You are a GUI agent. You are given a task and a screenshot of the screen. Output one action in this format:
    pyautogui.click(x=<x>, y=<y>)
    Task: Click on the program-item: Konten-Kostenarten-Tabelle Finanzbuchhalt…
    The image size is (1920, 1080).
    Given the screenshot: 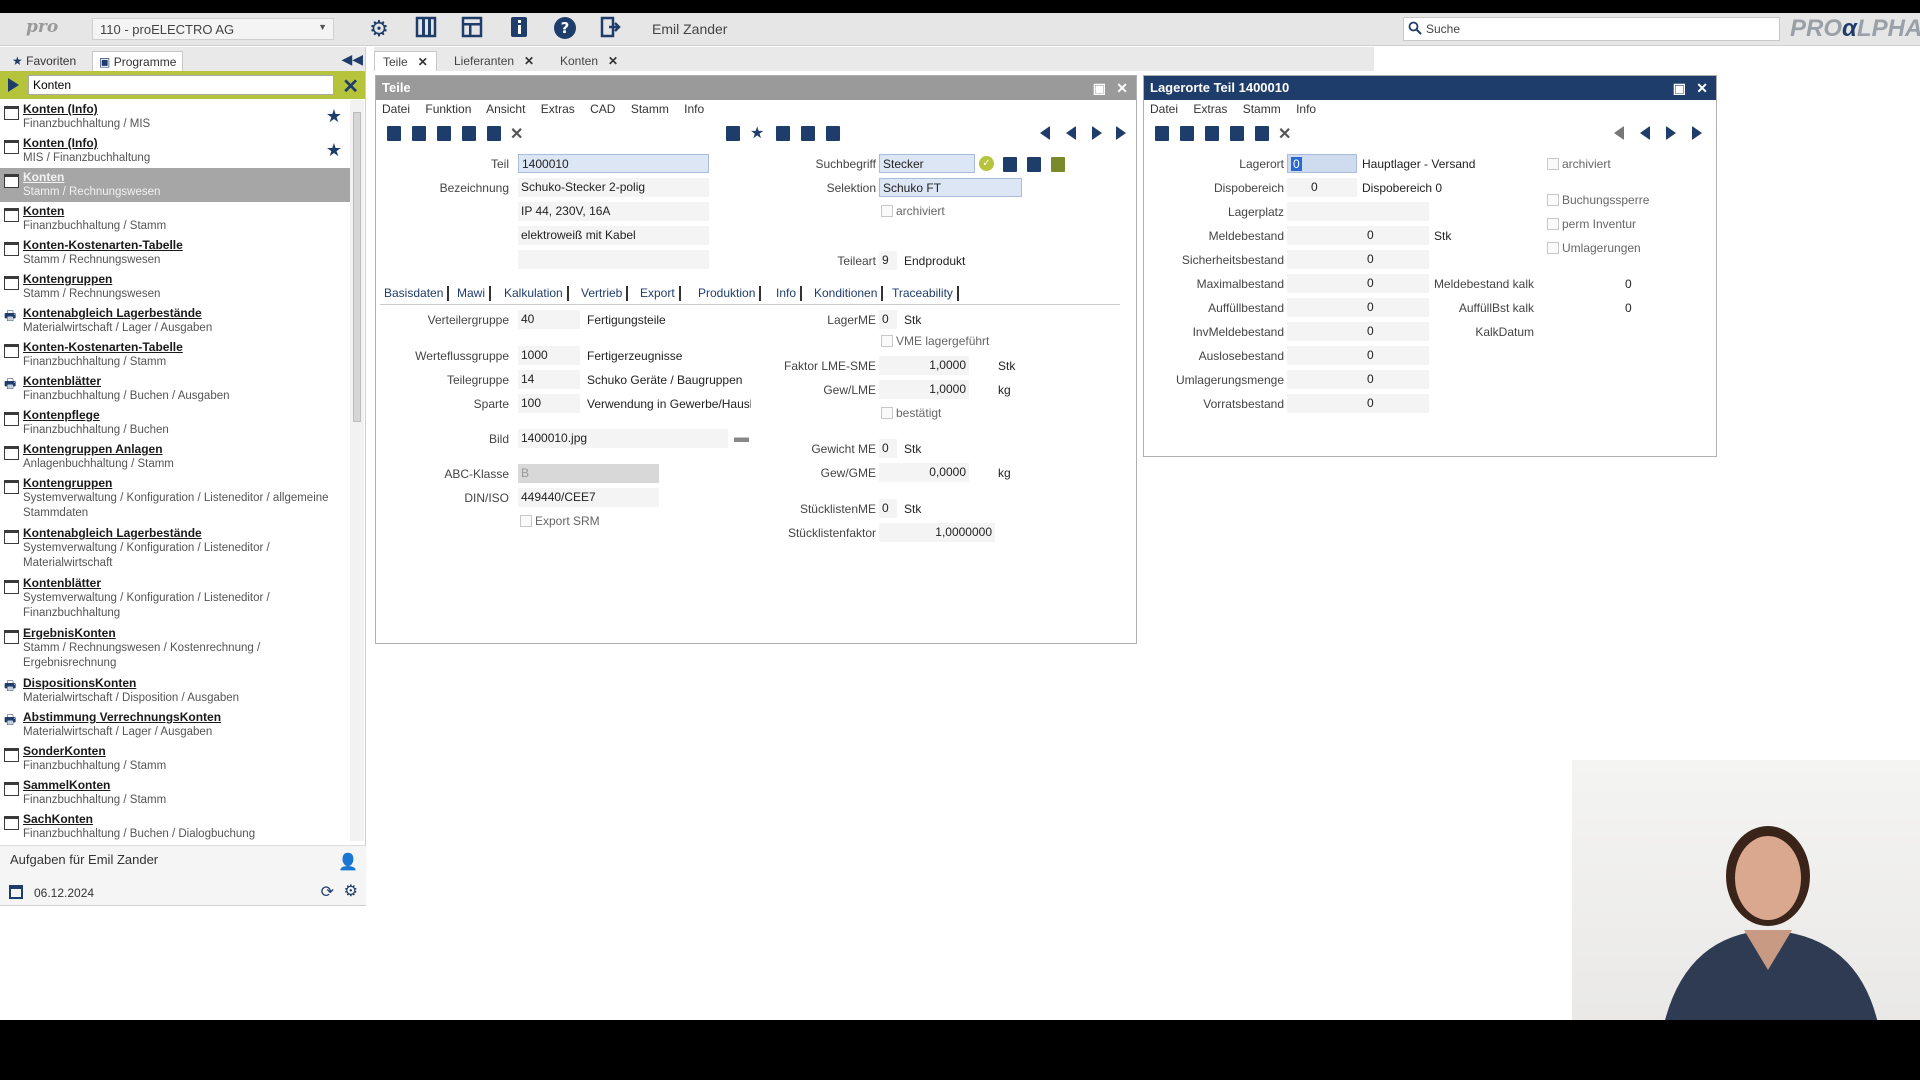 What is the action you would take?
    pyautogui.click(x=175, y=355)
    